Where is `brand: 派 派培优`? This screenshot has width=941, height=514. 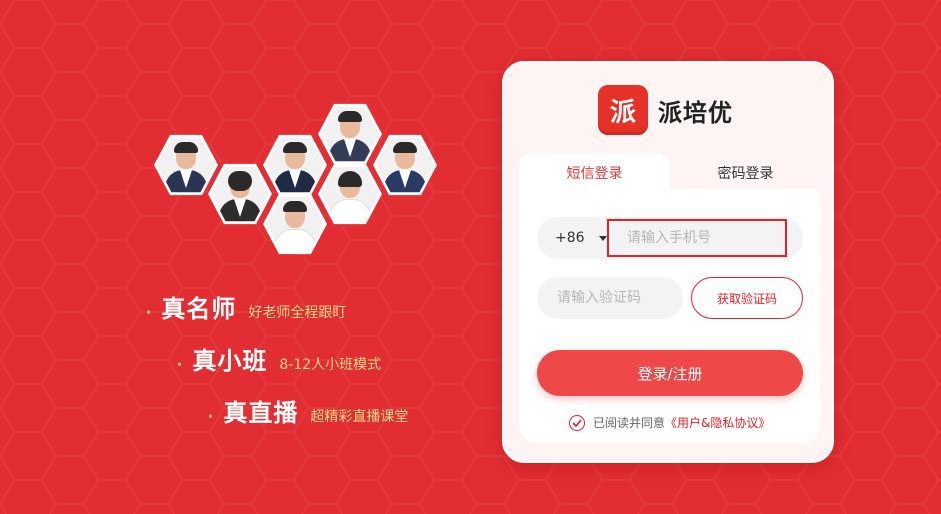
brand: 派 派培优 is located at coordinates (665, 110).